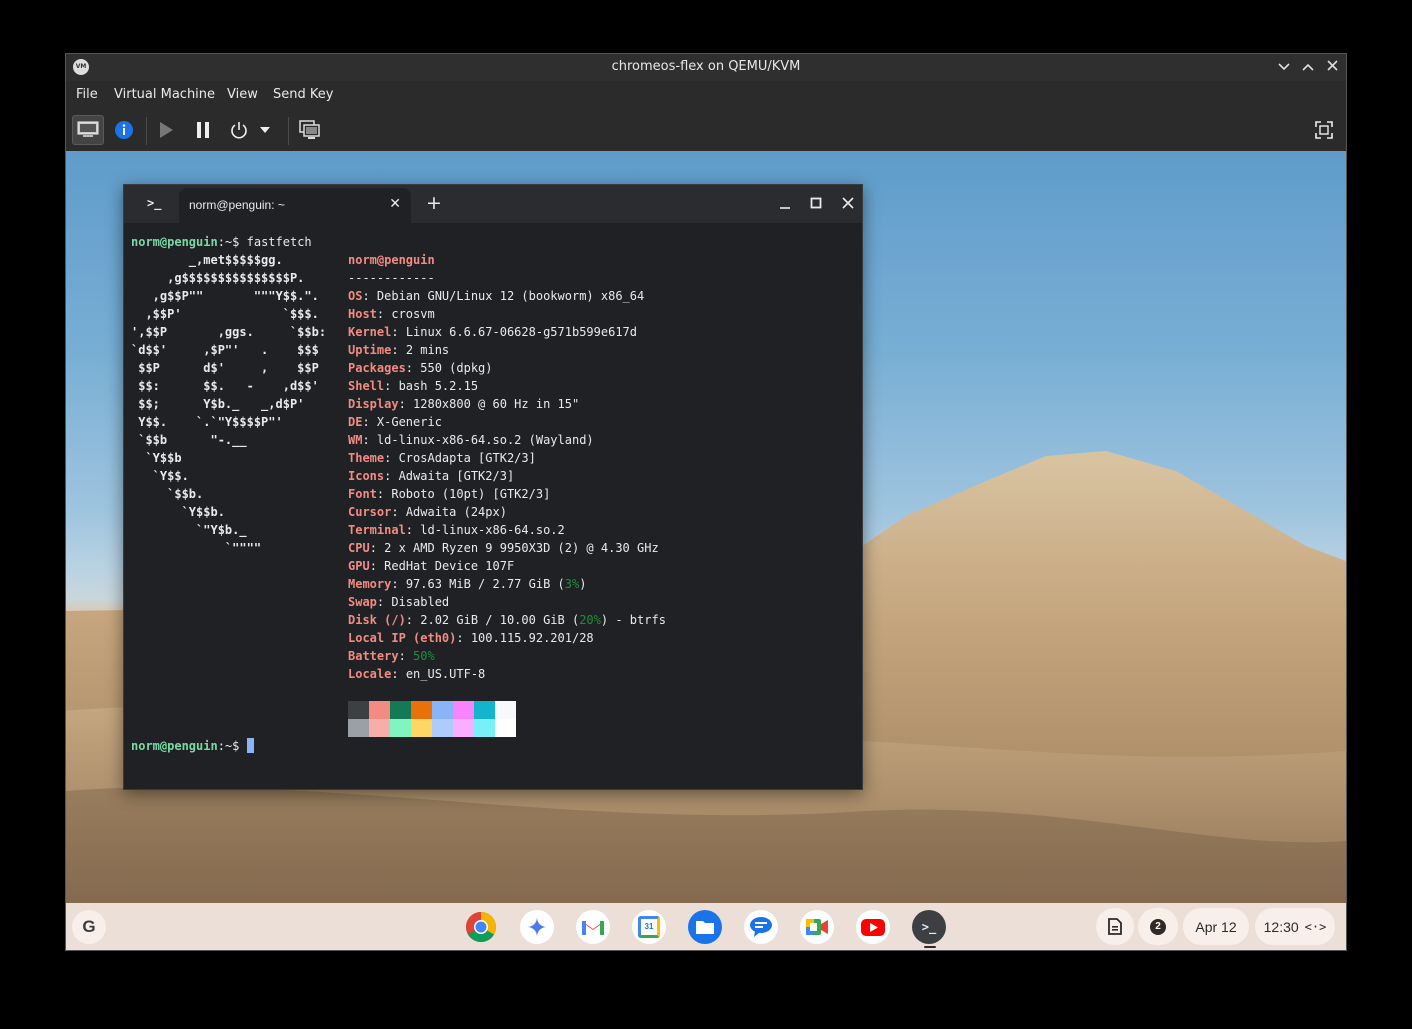 The width and height of the screenshot is (1412, 1029). Describe the element at coordinates (1315, 926) in the screenshot. I see `network-connection-icon: <·>` at that location.